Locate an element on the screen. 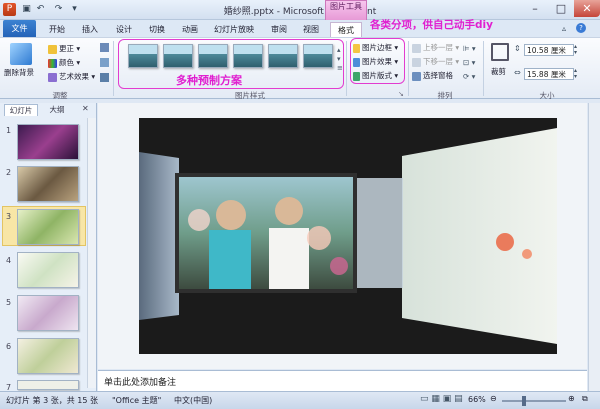 The width and height of the screenshot is (600, 409). slide-number: 4 is located at coordinates (9, 260).